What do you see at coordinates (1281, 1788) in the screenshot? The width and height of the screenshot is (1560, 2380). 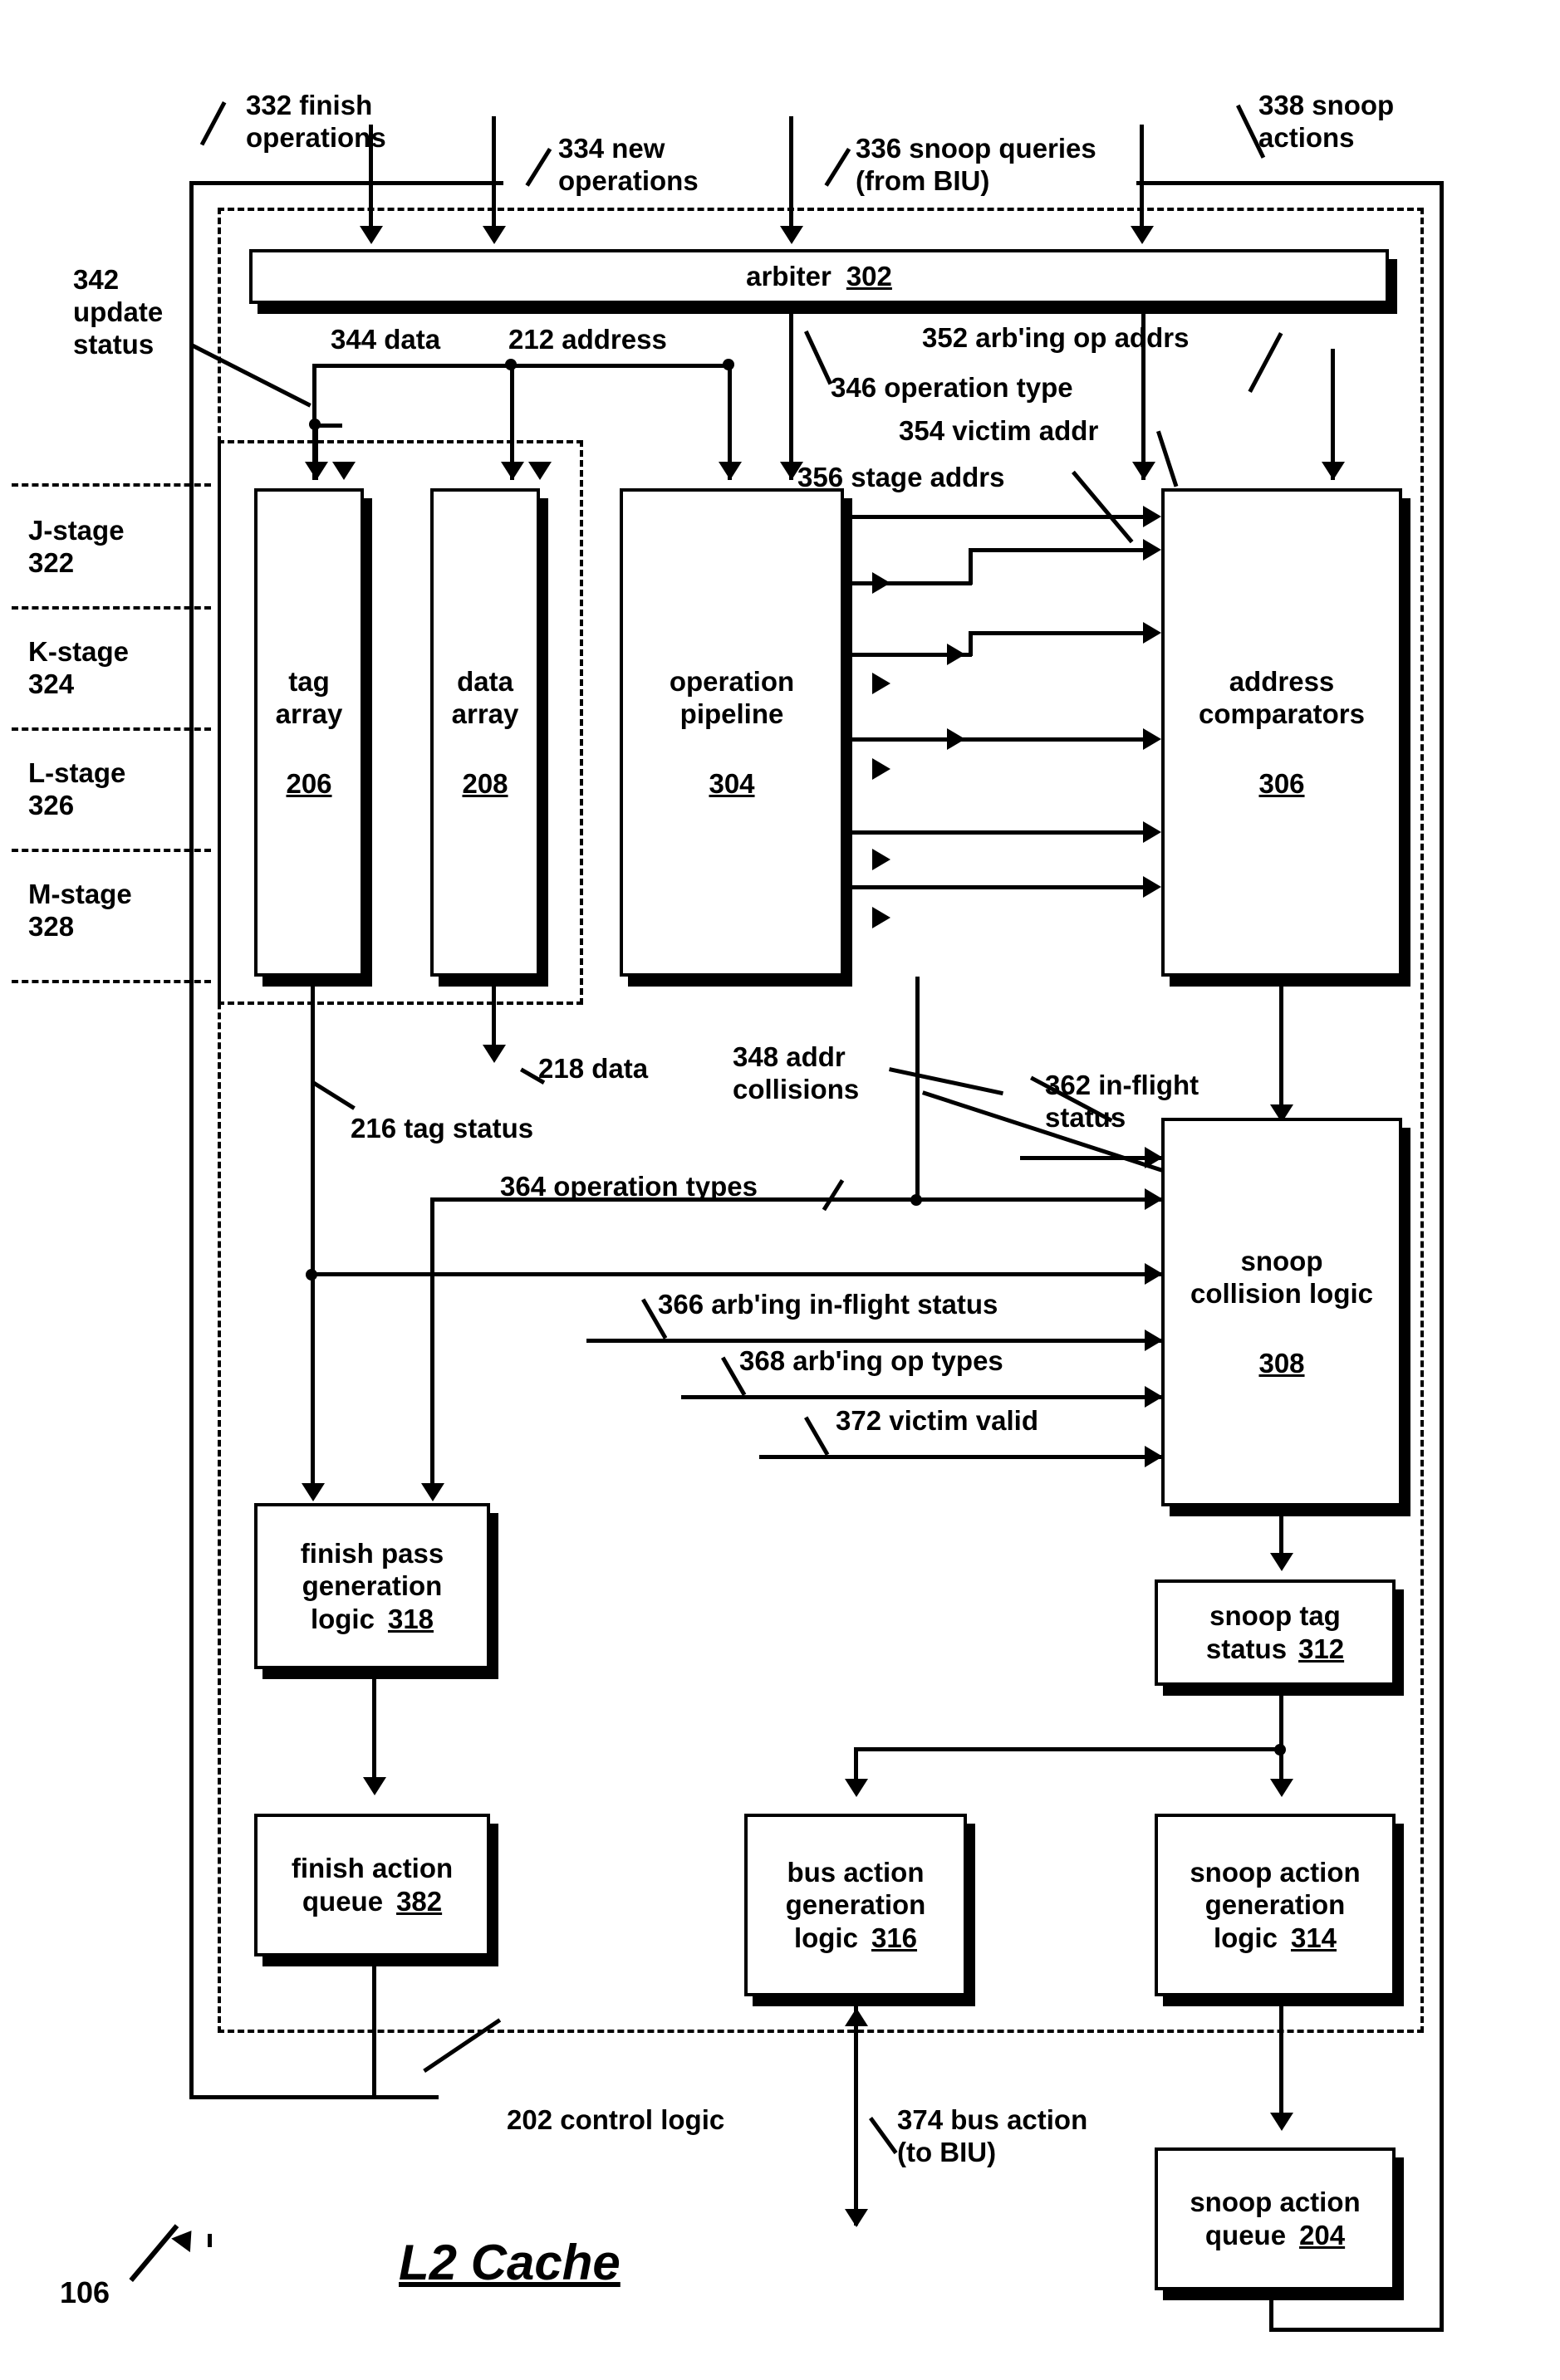 I see `arrowhead-tagstatus-snoop` at bounding box center [1281, 1788].